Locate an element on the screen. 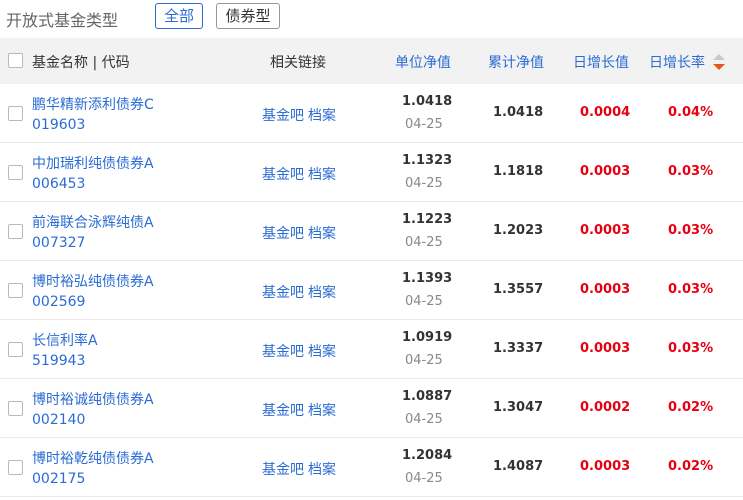 The height and width of the screenshot is (500, 743). fund-code-link: 002140 is located at coordinates (58, 420).